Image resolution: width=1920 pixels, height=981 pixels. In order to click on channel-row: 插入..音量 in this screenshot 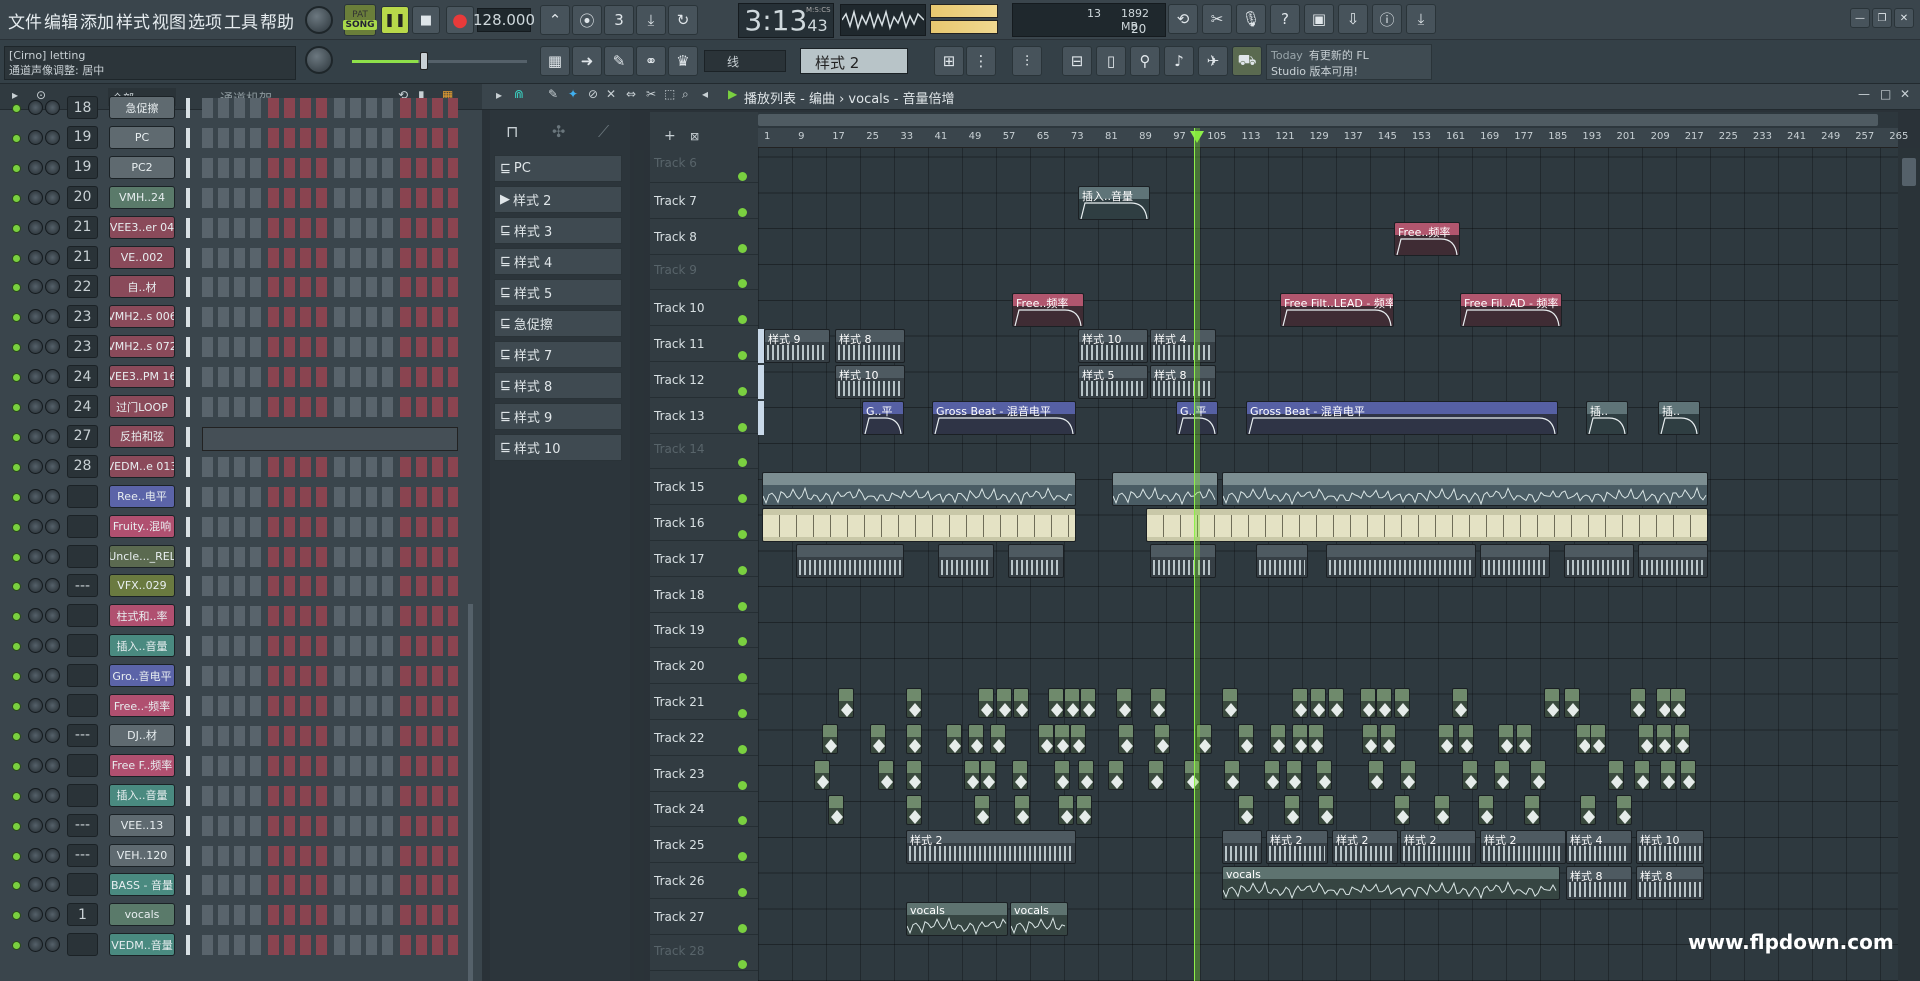, I will do `click(235, 647)`.